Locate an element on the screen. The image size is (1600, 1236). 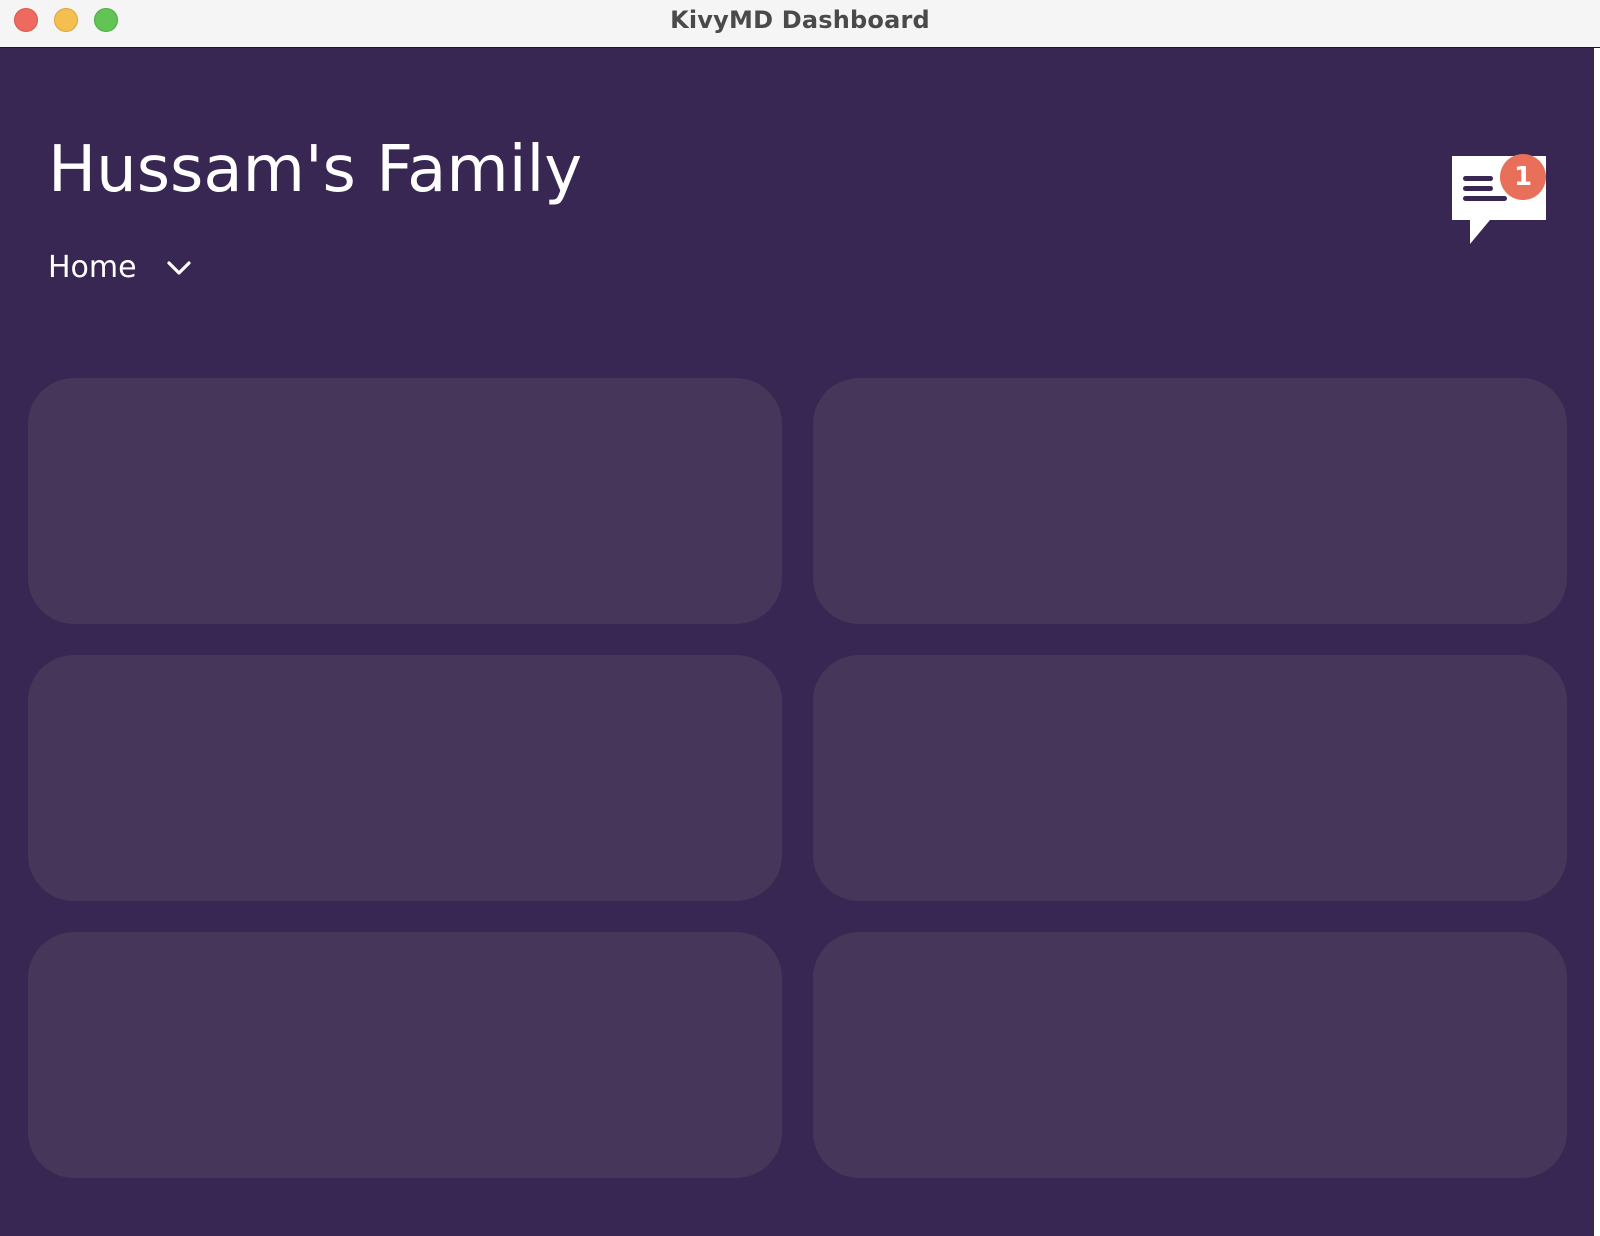
home-dropdown-label: Home is located at coordinates (92, 267).